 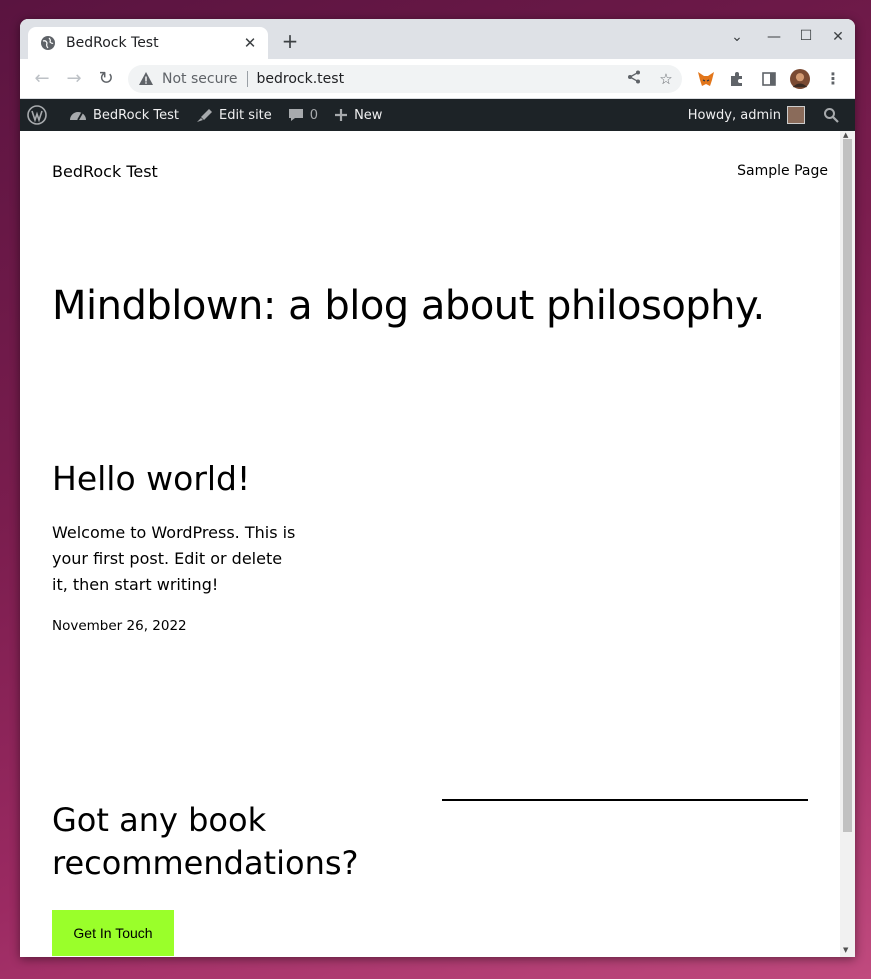 I want to click on reload-icon: ↻, so click(x=106, y=79).